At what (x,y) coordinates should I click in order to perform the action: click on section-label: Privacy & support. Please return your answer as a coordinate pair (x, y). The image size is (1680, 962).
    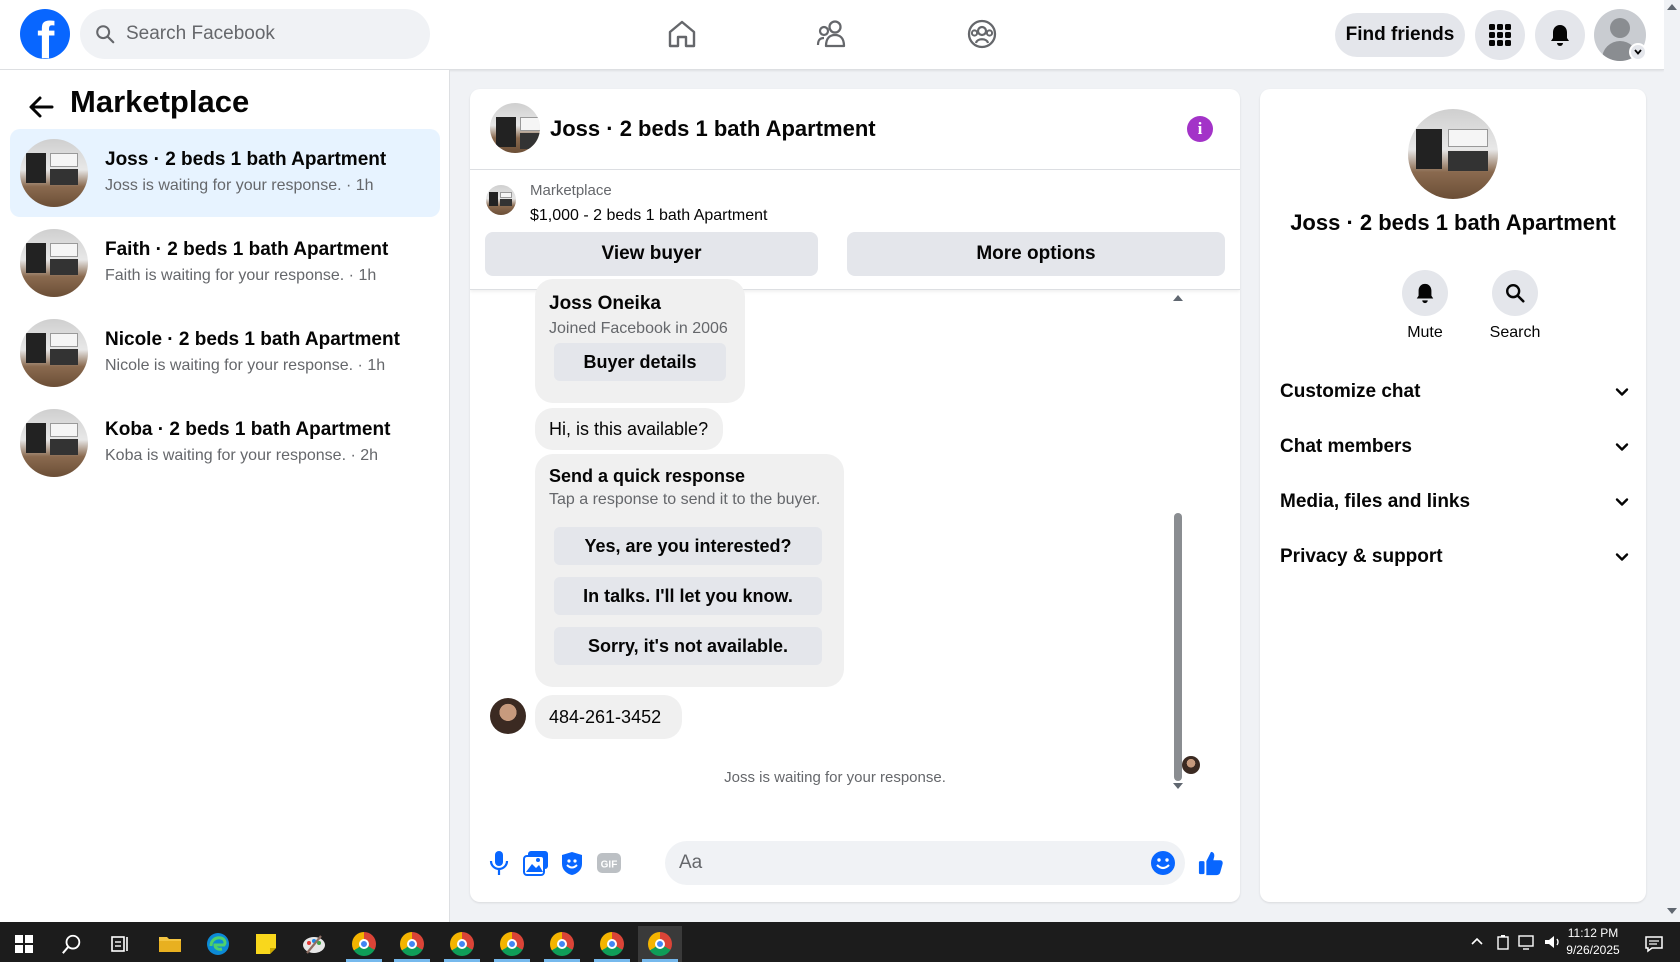
    Looking at the image, I should click on (1361, 556).